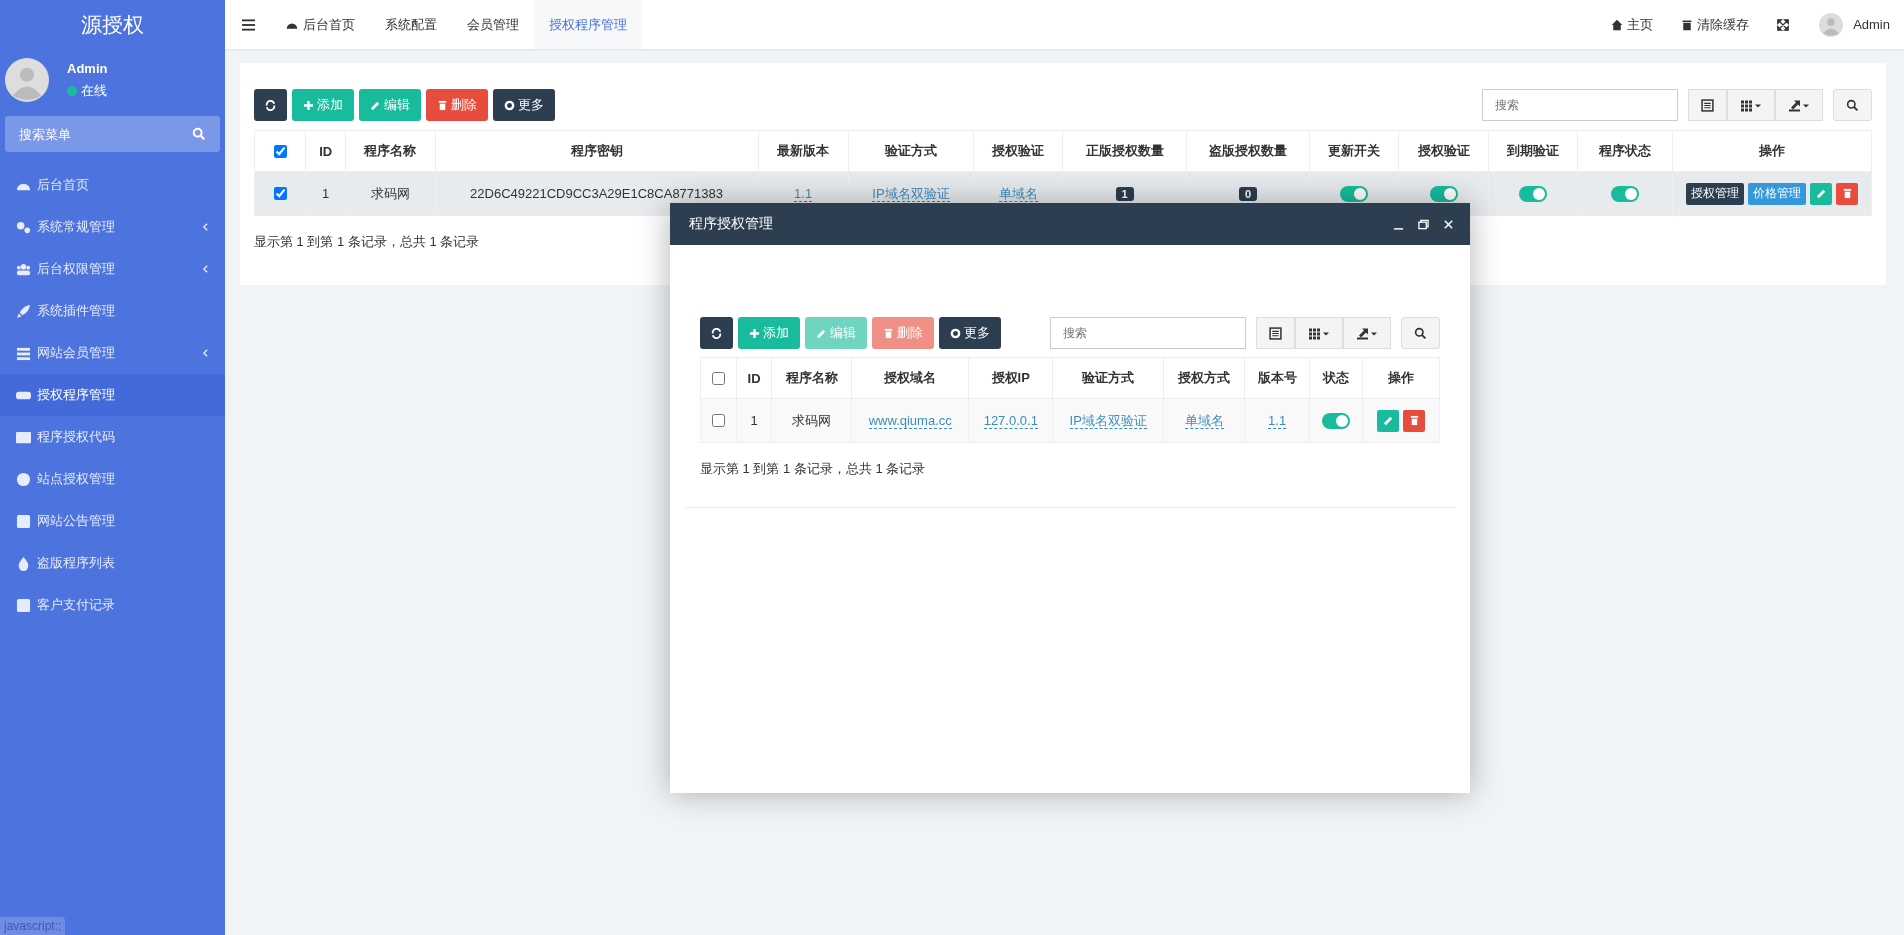  I want to click on logo-text: 源授权, so click(112, 25).